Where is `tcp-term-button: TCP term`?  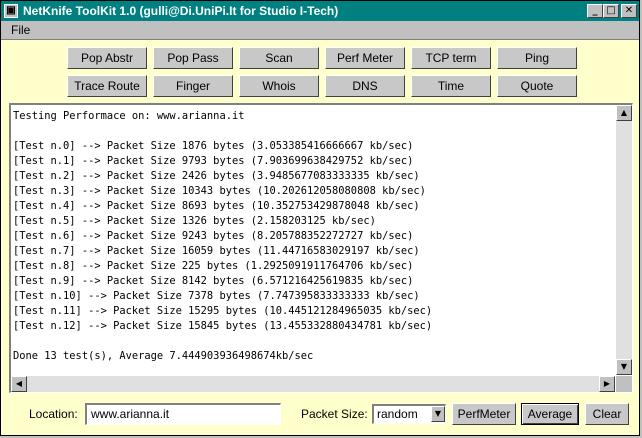 tcp-term-button: TCP term is located at coordinates (451, 58).